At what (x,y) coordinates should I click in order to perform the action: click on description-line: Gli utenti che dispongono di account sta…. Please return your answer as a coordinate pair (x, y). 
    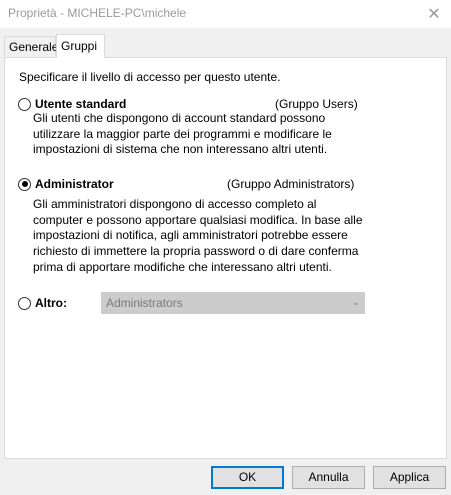
    Looking at the image, I should click on (179, 118).